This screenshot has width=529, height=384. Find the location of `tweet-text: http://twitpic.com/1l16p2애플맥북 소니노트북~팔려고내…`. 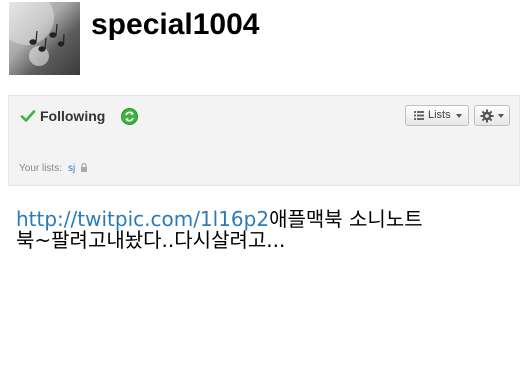

tweet-text: http://twitpic.com/1l16p2애플맥북 소니노트북~팔려고내… is located at coordinates (223, 230).